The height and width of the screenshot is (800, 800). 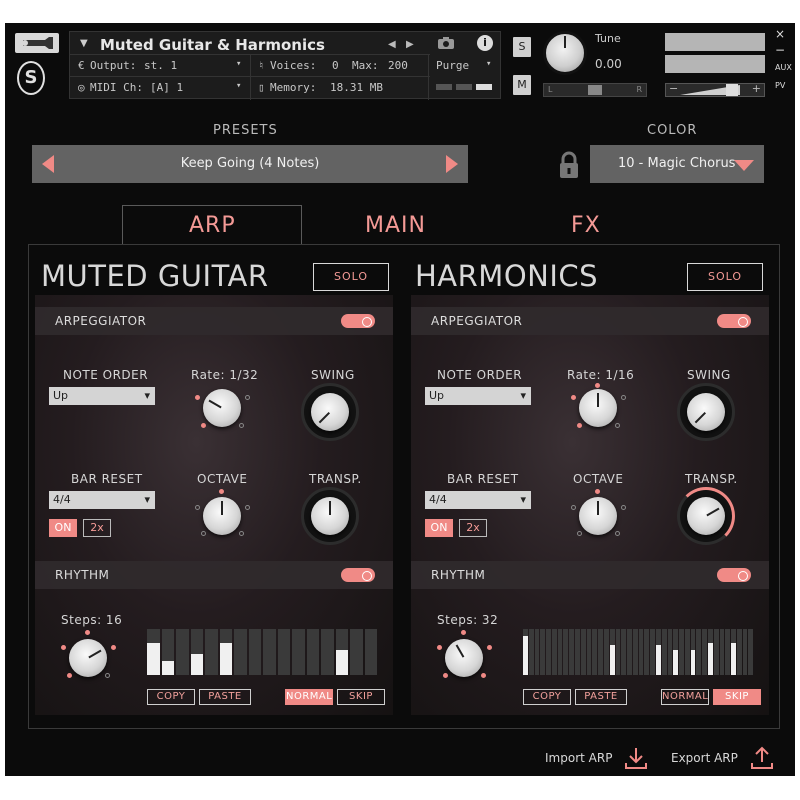 I want to click on purge-button: Purge, so click(x=452, y=65).